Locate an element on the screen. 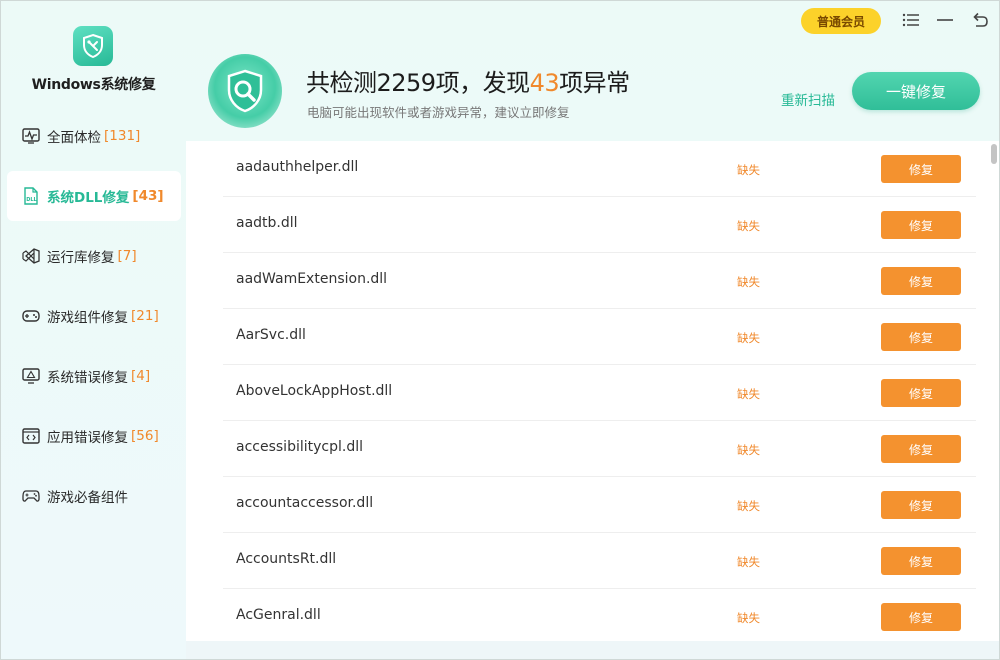 Image resolution: width=1000 pixels, height=660 pixels. member-badge: 普通会员 is located at coordinates (841, 21).